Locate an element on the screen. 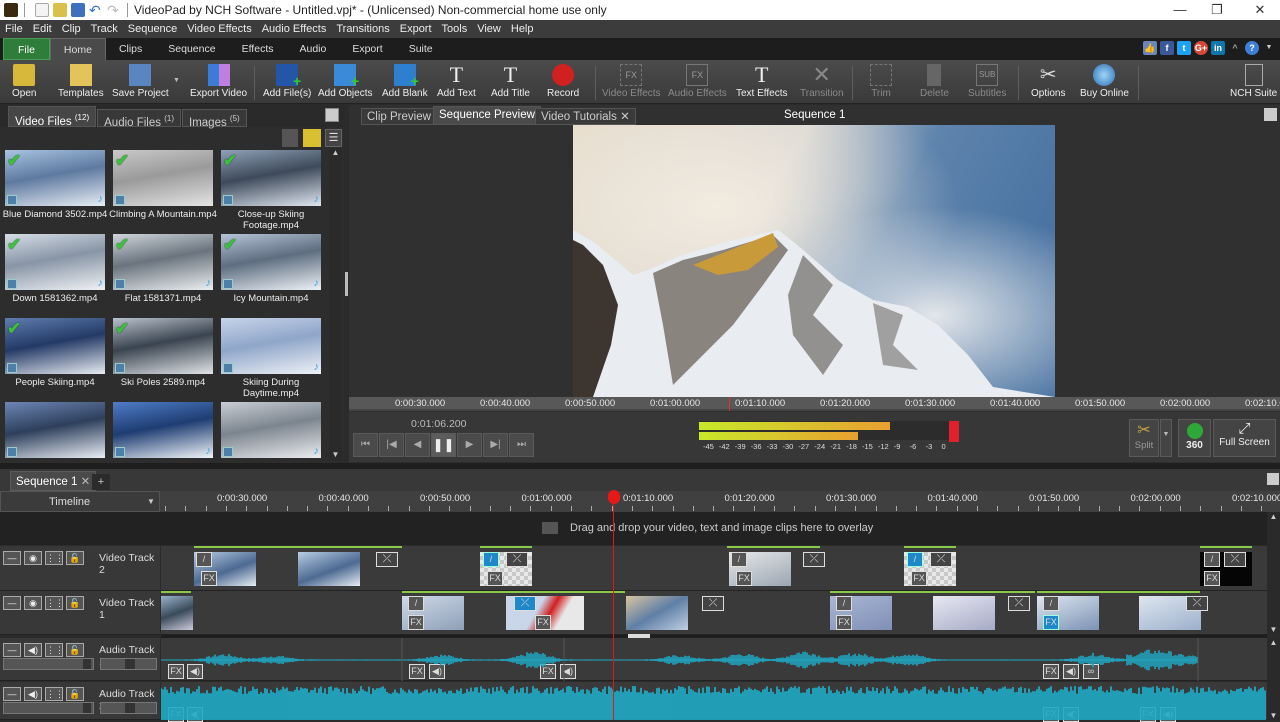 The image size is (1280, 722). pause-button: ❚❚ is located at coordinates (443, 445).